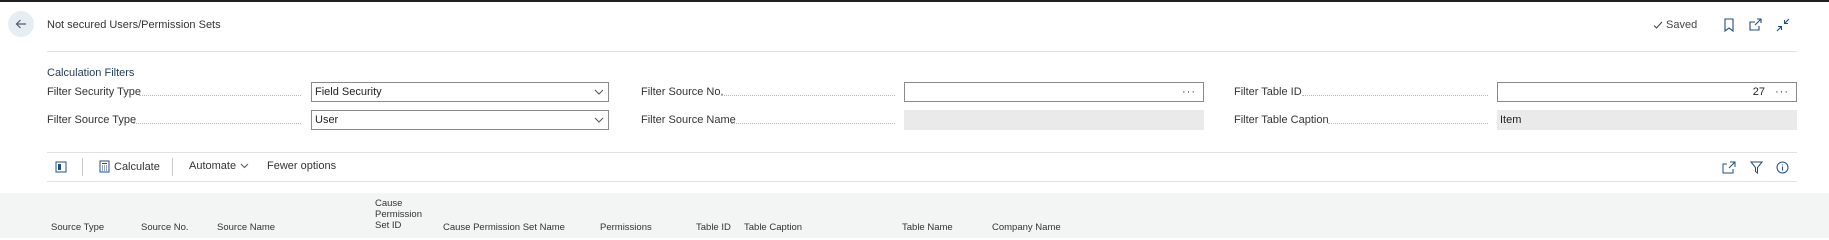  What do you see at coordinates (1647, 92) in the screenshot?
I see `filter-table-id-field: 27 ···` at bounding box center [1647, 92].